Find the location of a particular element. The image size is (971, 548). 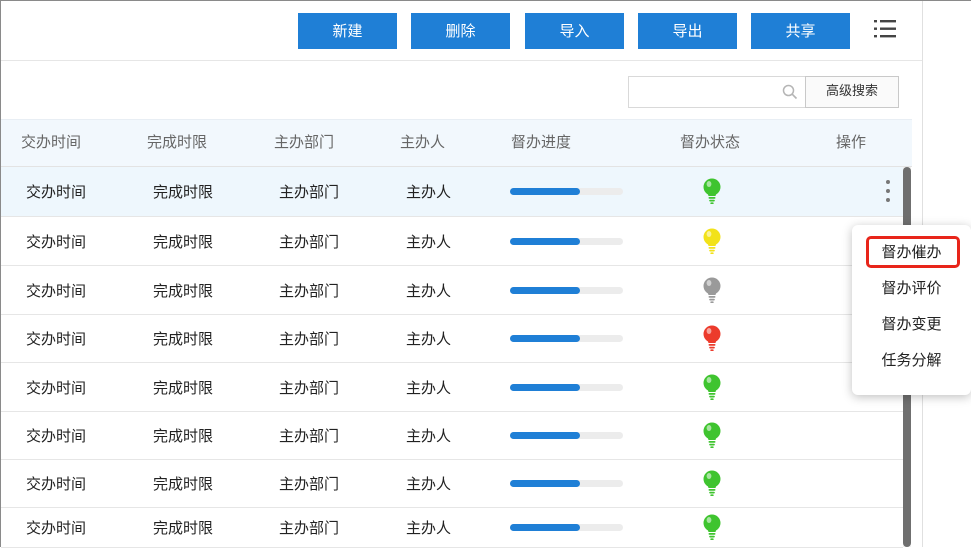

menu-item-evaluate: 督办评价 is located at coordinates (911, 288).